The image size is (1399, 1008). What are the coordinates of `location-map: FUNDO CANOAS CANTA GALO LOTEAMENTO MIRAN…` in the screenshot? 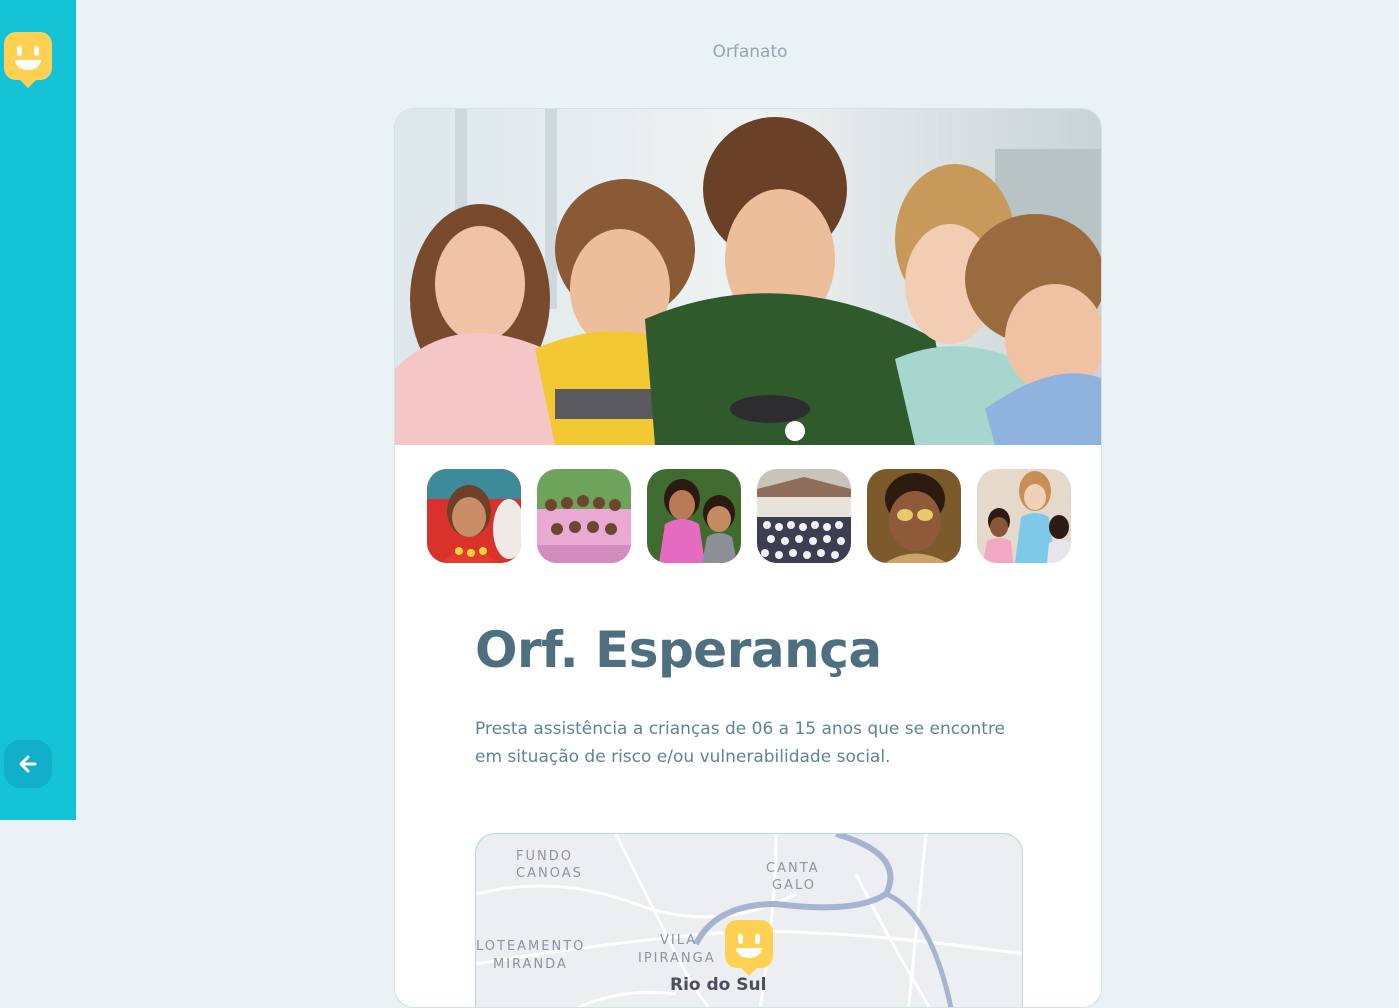 It's located at (749, 920).